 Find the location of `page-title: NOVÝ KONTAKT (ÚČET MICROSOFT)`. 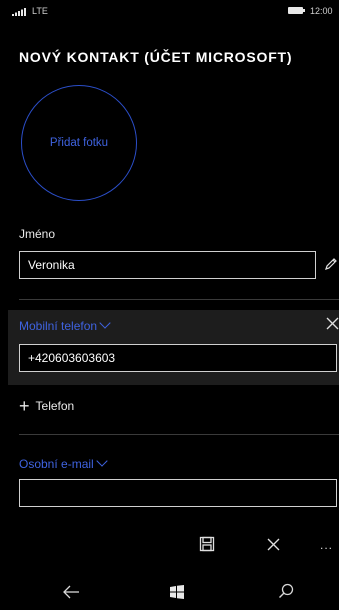

page-title: NOVÝ KONTAKT (ÚČET MICROSOFT) is located at coordinates (156, 57).